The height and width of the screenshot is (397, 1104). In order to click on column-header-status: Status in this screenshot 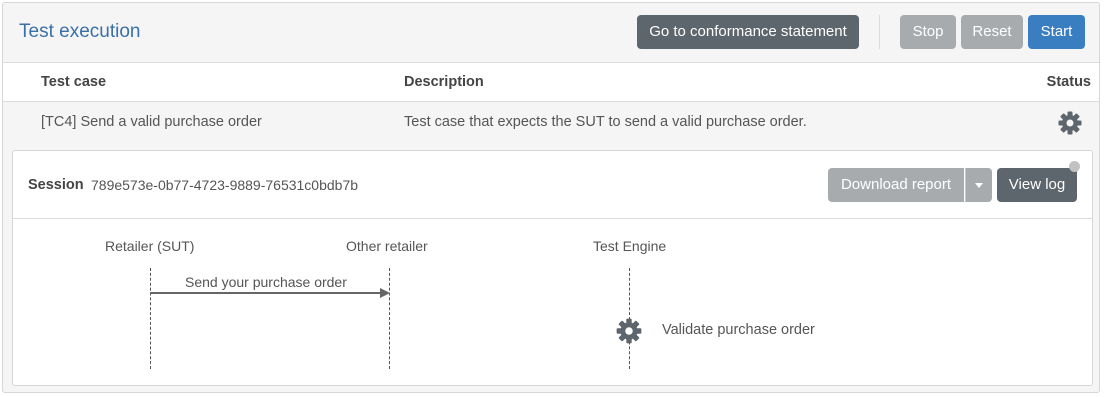, I will do `click(1068, 82)`.